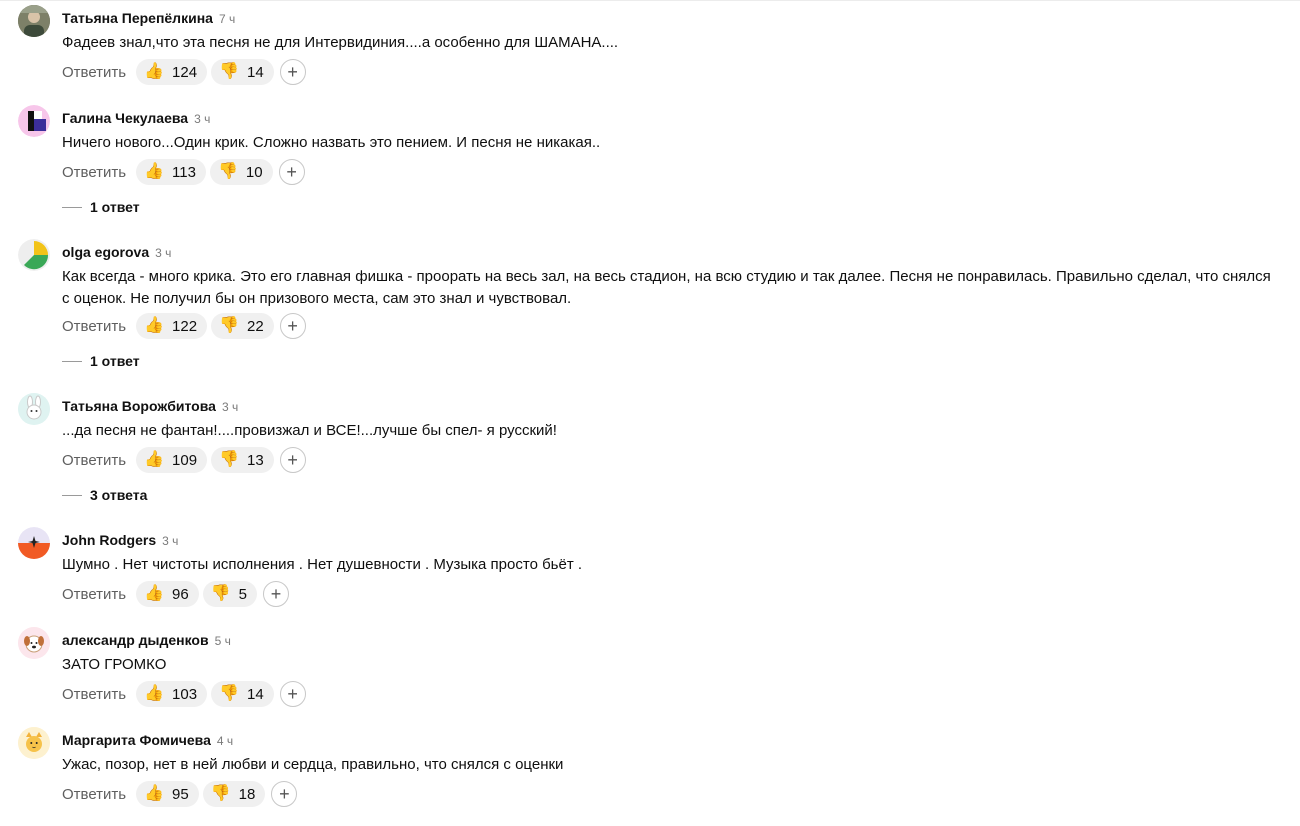 Image resolution: width=1300 pixels, height=826 pixels. I want to click on like-button: 👍 113, so click(171, 172).